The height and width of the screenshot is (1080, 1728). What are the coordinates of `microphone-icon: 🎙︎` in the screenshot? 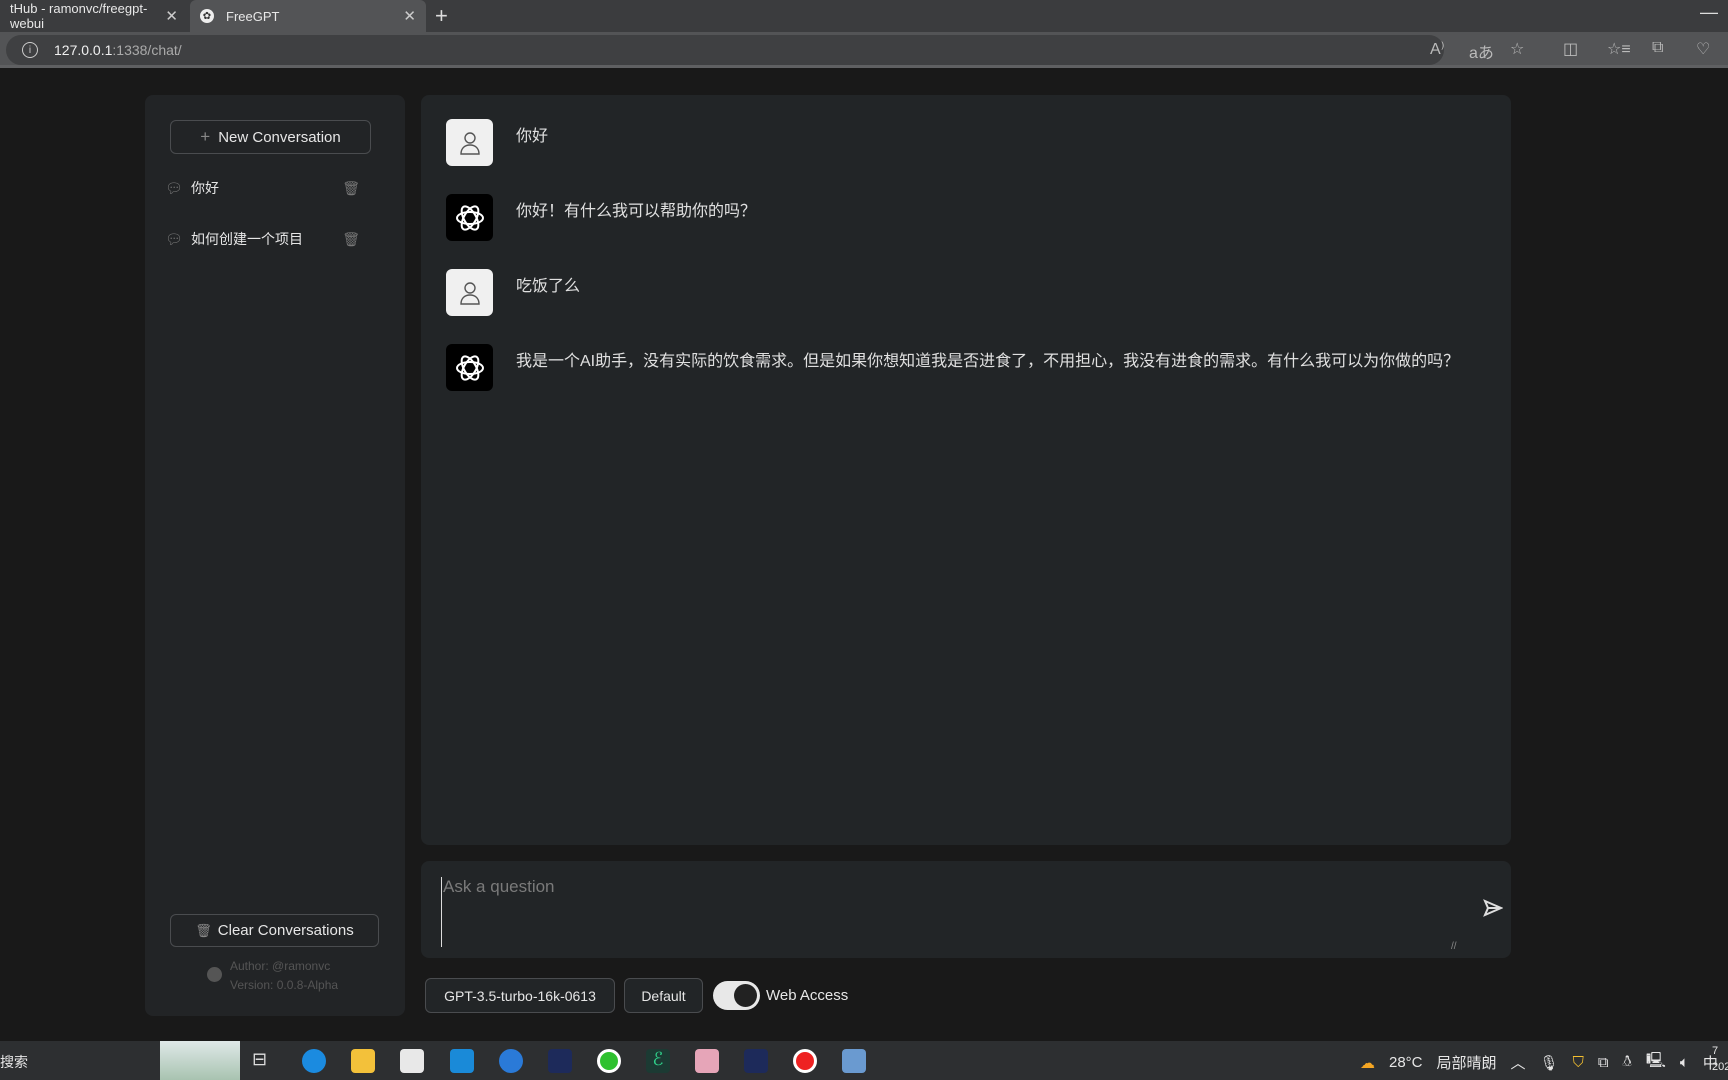 It's located at (1549, 1063).